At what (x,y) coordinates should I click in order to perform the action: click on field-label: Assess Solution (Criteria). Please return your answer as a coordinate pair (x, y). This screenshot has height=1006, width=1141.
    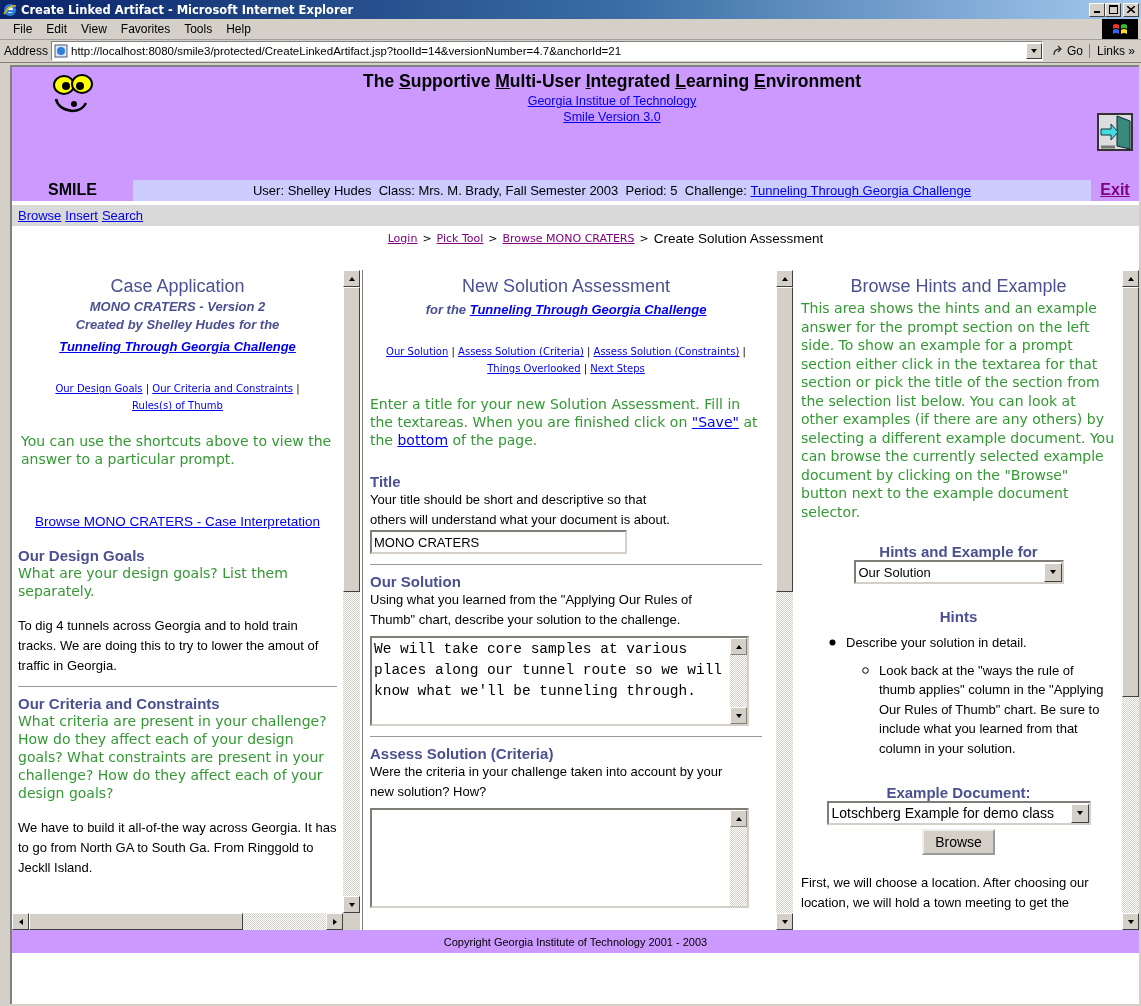
    Looking at the image, I should click on (462, 753).